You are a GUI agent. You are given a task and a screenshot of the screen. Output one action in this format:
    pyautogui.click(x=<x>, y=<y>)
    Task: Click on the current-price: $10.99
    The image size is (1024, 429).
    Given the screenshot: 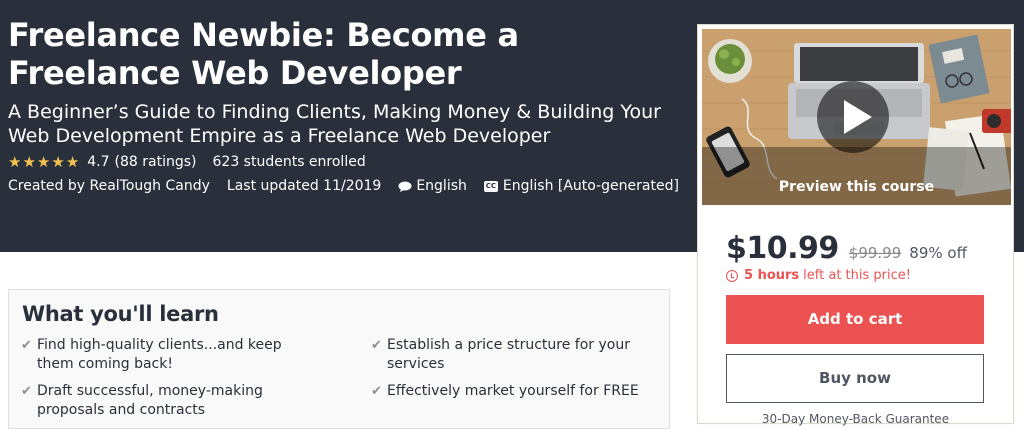 What is the action you would take?
    pyautogui.click(x=782, y=248)
    